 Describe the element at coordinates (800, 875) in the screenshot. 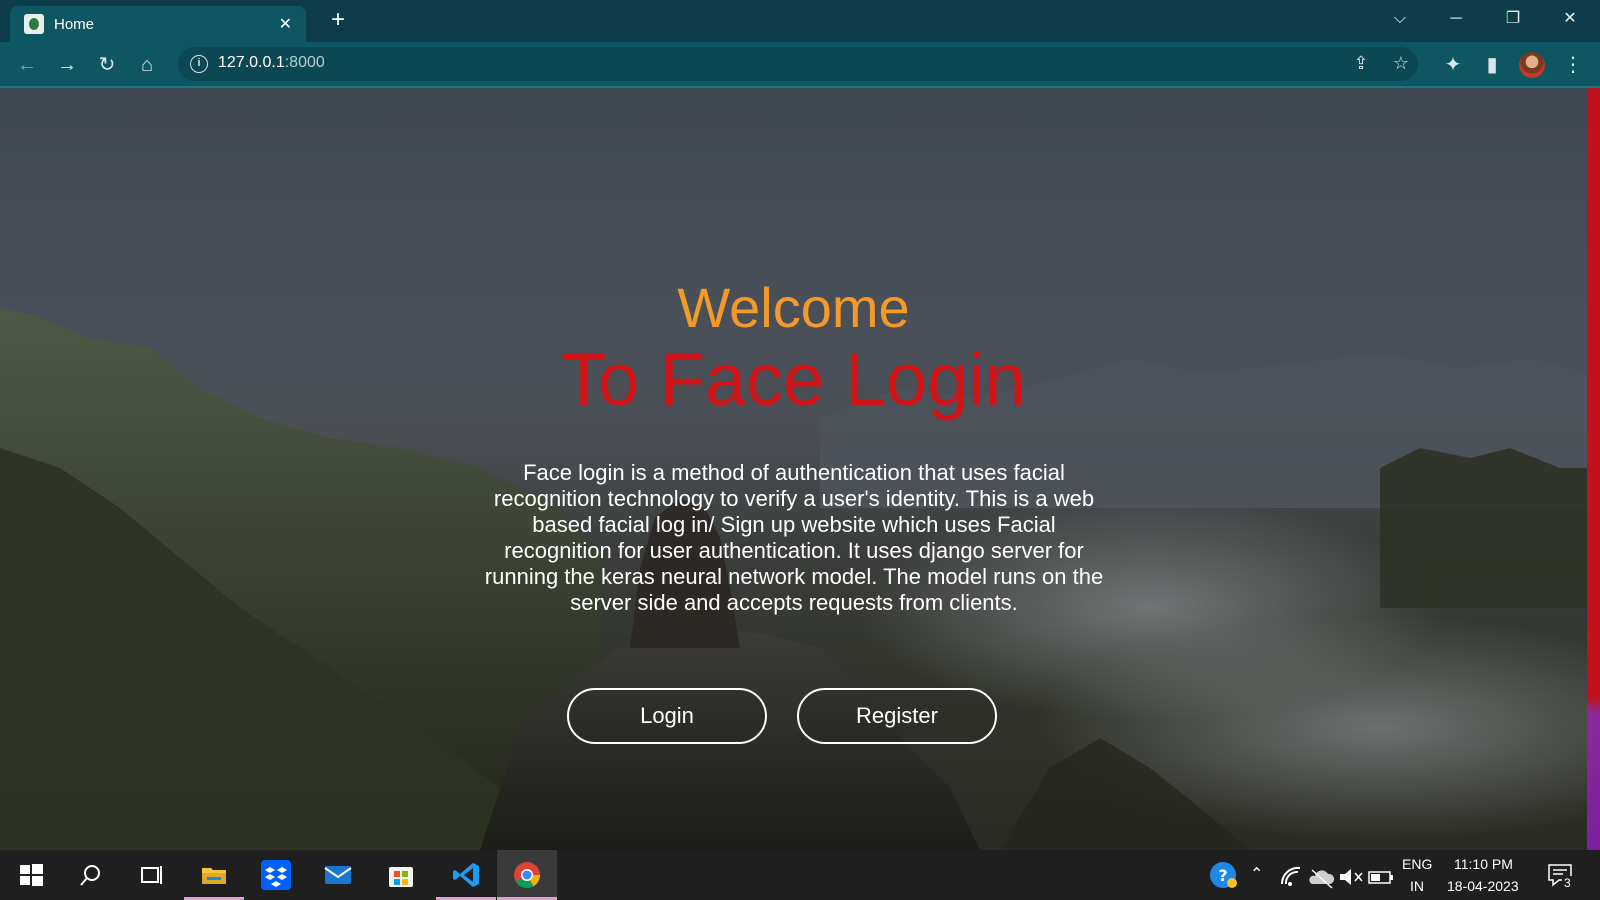

I see `taskbar: ? ⌃ ENG IN 11:10 PM 18-04-2023 3` at that location.